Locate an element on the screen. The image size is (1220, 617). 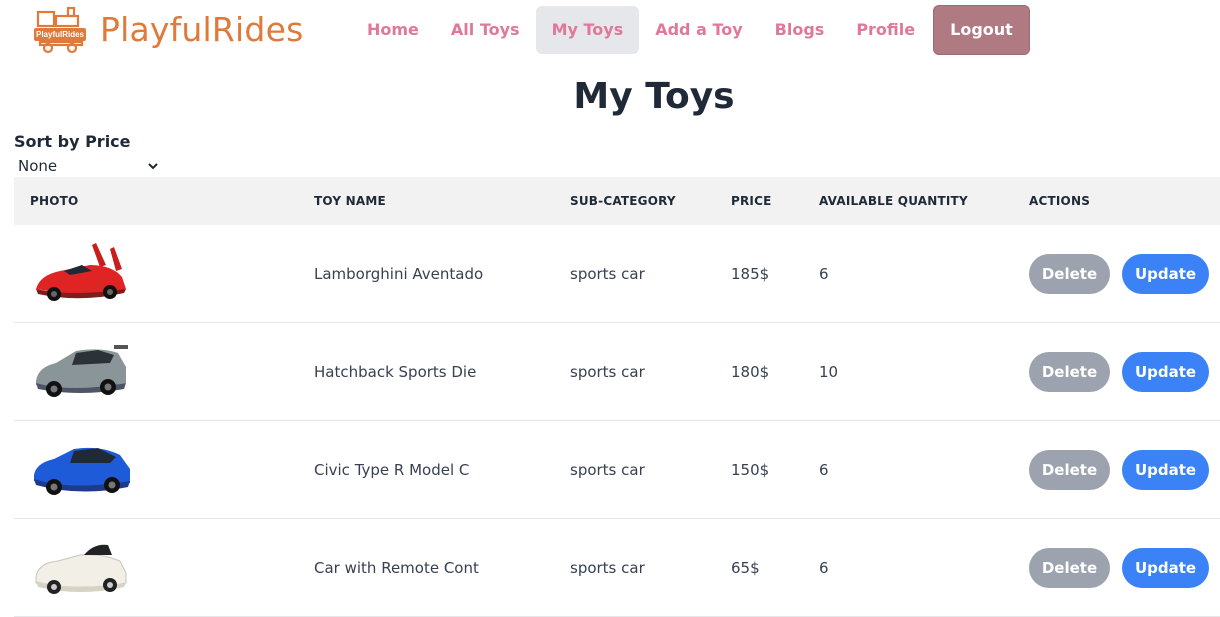
toy-name: Civic Type R Model C is located at coordinates (392, 469).